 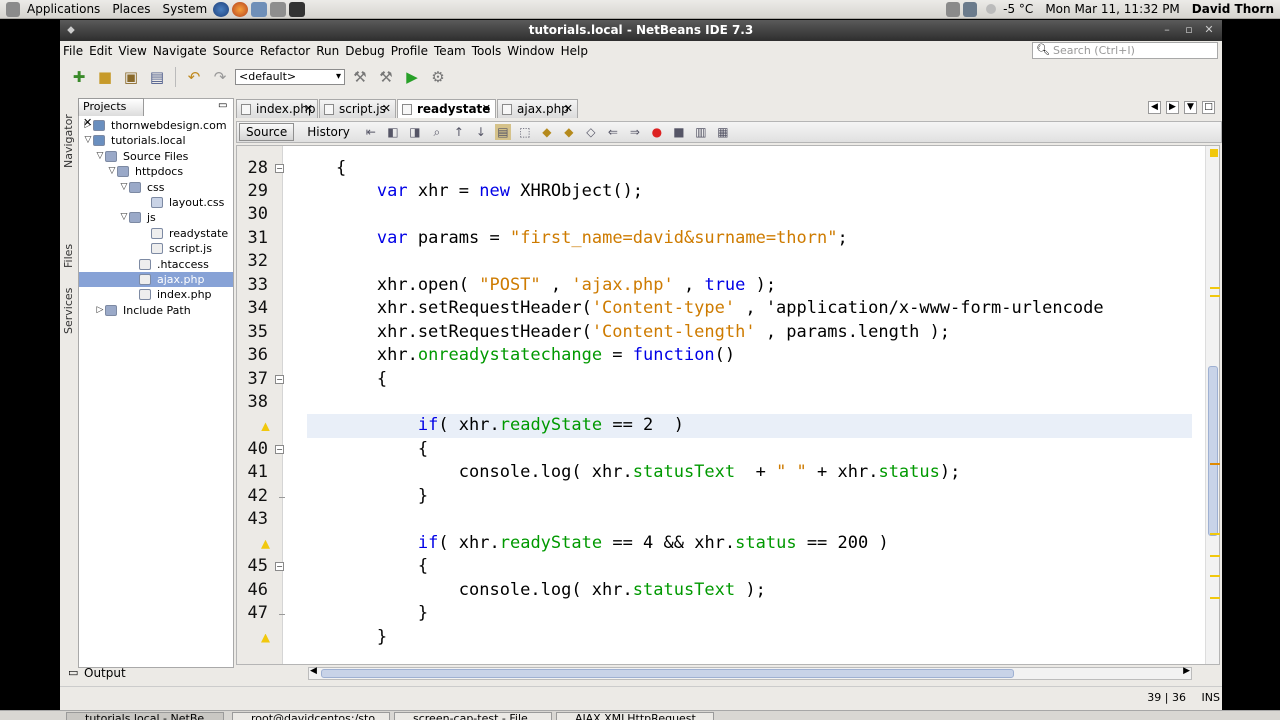 What do you see at coordinates (489, 425) in the screenshot?
I see `code-line: if( xhr.readyState == 2 )` at bounding box center [489, 425].